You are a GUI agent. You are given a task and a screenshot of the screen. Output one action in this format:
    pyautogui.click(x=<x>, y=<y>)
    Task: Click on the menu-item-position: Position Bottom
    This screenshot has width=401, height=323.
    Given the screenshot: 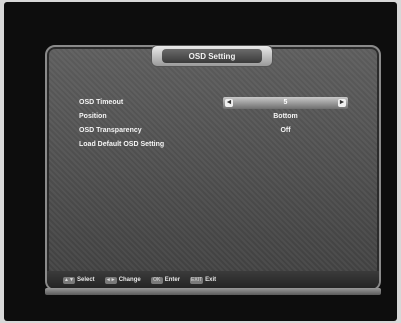 What is the action you would take?
    pyautogui.click(x=213, y=117)
    